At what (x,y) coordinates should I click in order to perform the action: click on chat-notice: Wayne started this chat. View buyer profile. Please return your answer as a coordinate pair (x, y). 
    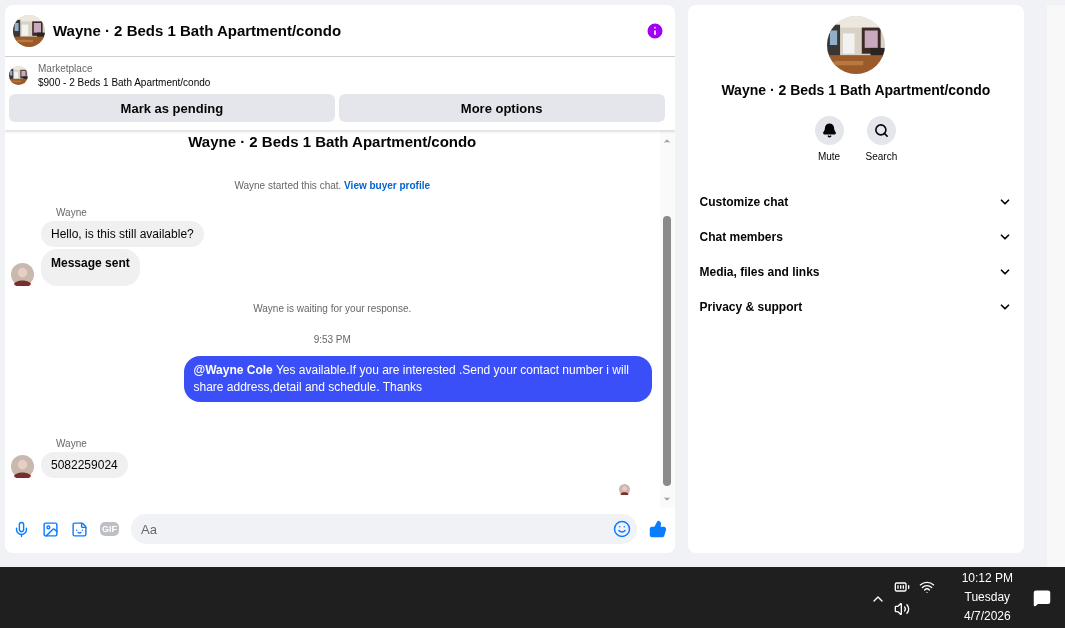
    Looking at the image, I should click on (332, 185).